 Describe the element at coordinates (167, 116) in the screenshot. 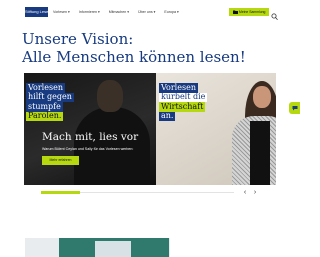

I see `quote-line: an.` at that location.